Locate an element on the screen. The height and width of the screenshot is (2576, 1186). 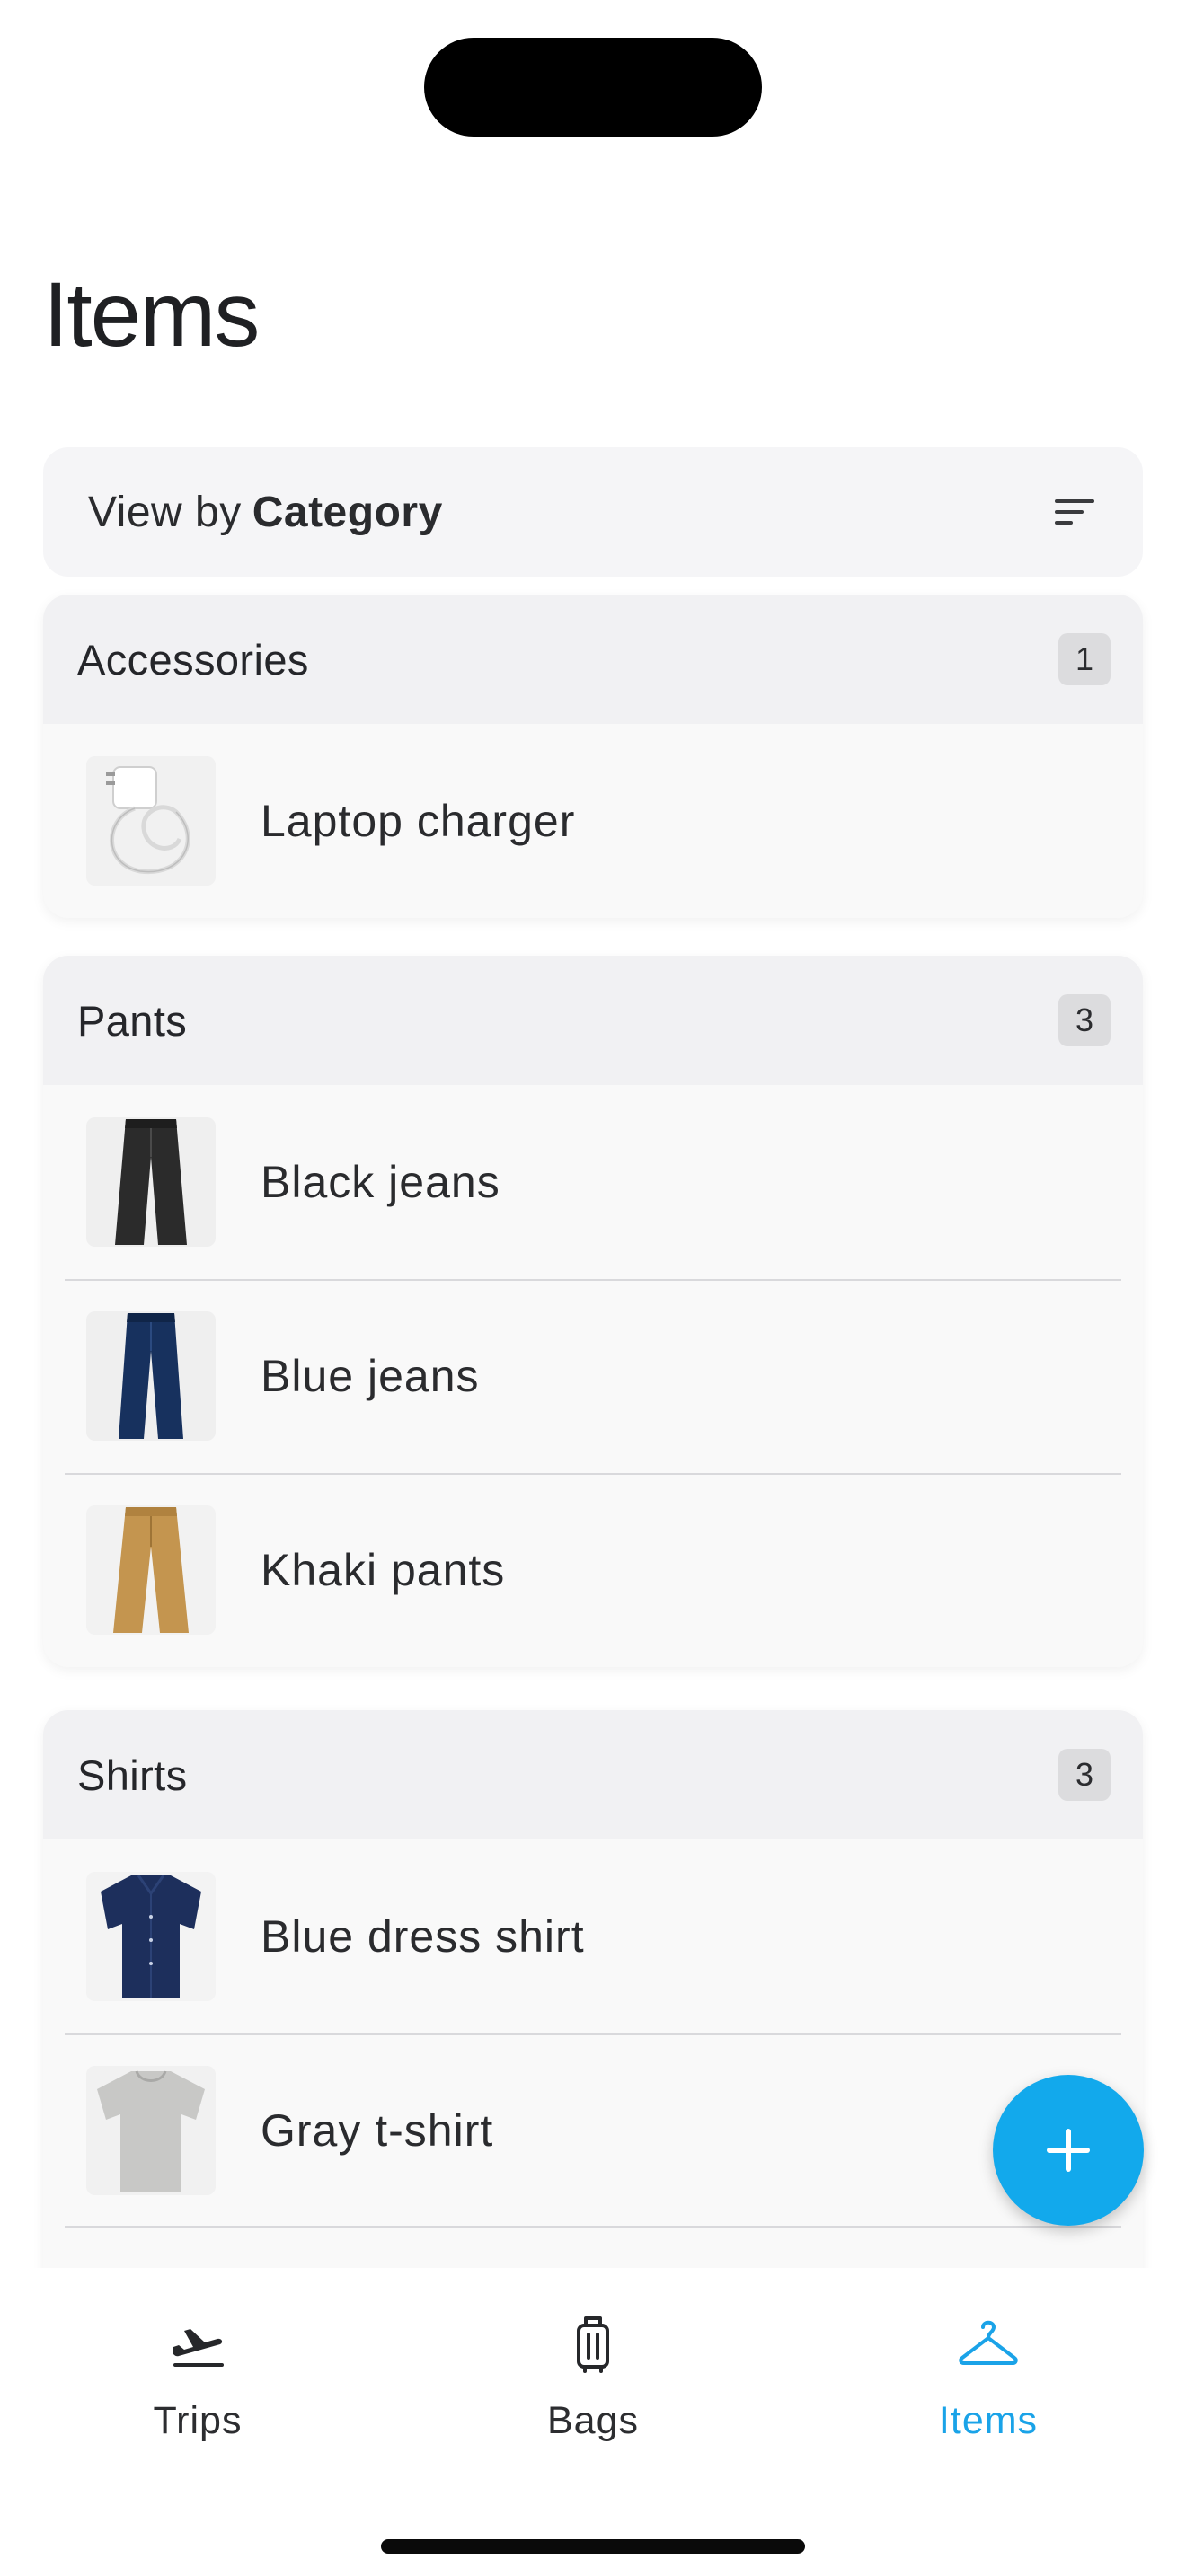
view-by-selector: View by Category is located at coordinates (593, 512).